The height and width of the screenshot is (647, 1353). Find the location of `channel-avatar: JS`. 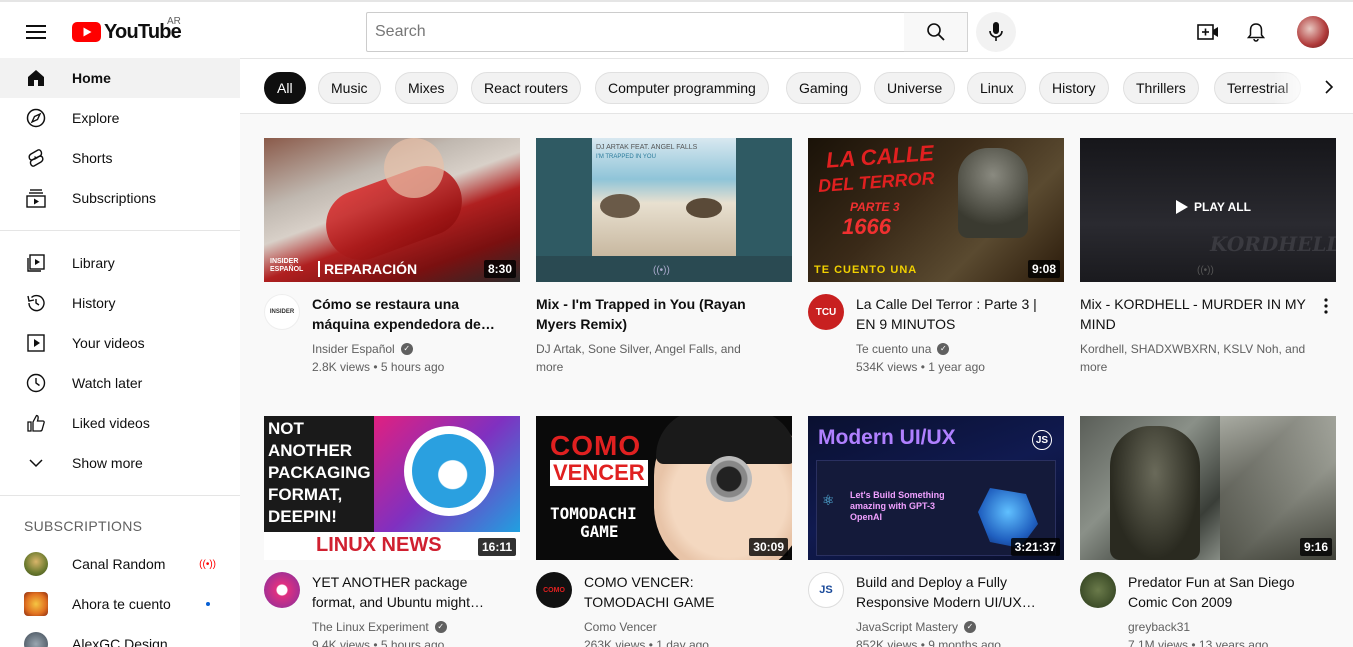

channel-avatar: JS is located at coordinates (826, 590).